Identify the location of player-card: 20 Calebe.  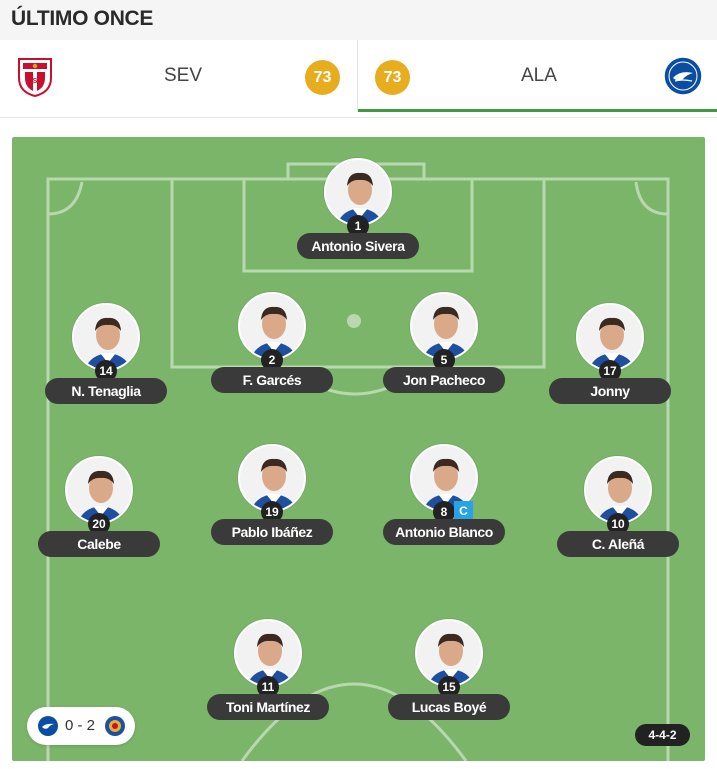
(99, 511).